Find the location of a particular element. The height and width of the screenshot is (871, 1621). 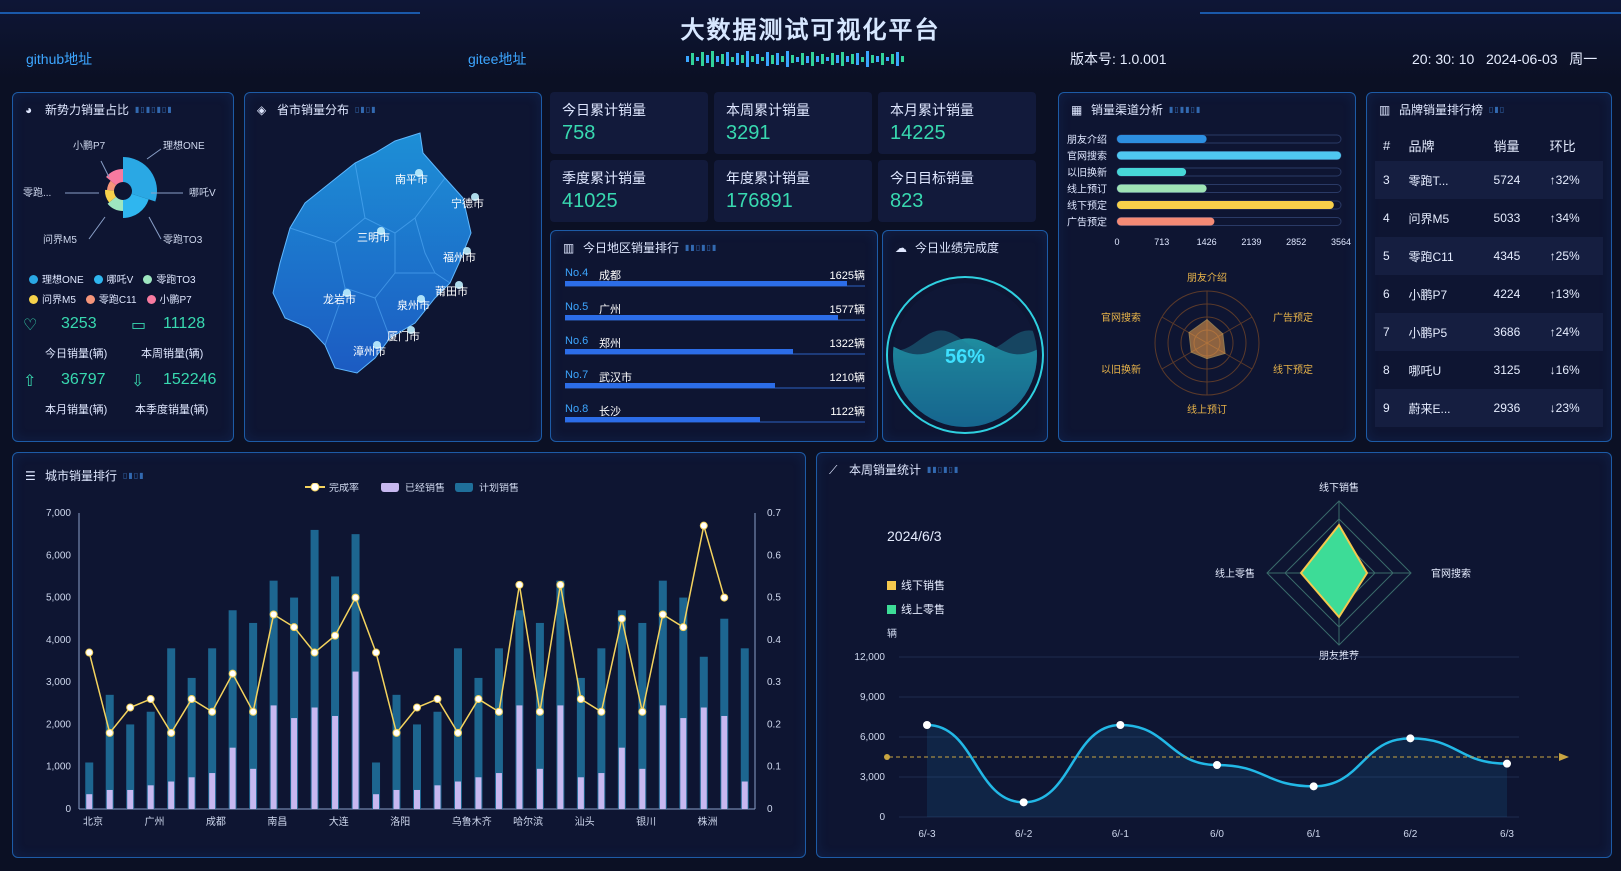

legend-item: 零跑TO3 is located at coordinates (169, 281).